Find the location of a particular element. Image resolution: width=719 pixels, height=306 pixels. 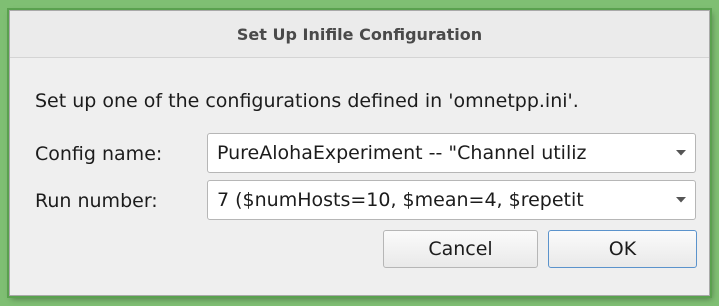

config-name-label: Config name: is located at coordinates (99, 154).